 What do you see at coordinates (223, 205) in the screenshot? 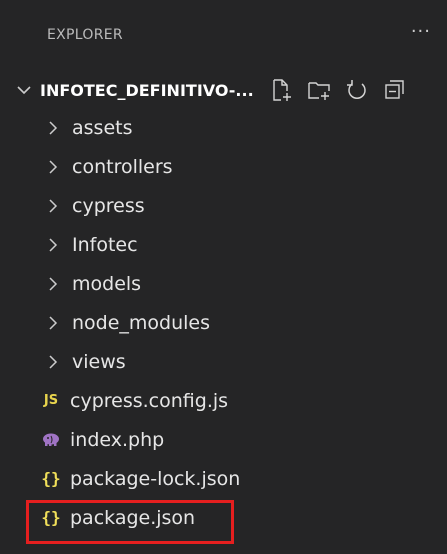
I see `folder-item-cypress: cypress` at bounding box center [223, 205].